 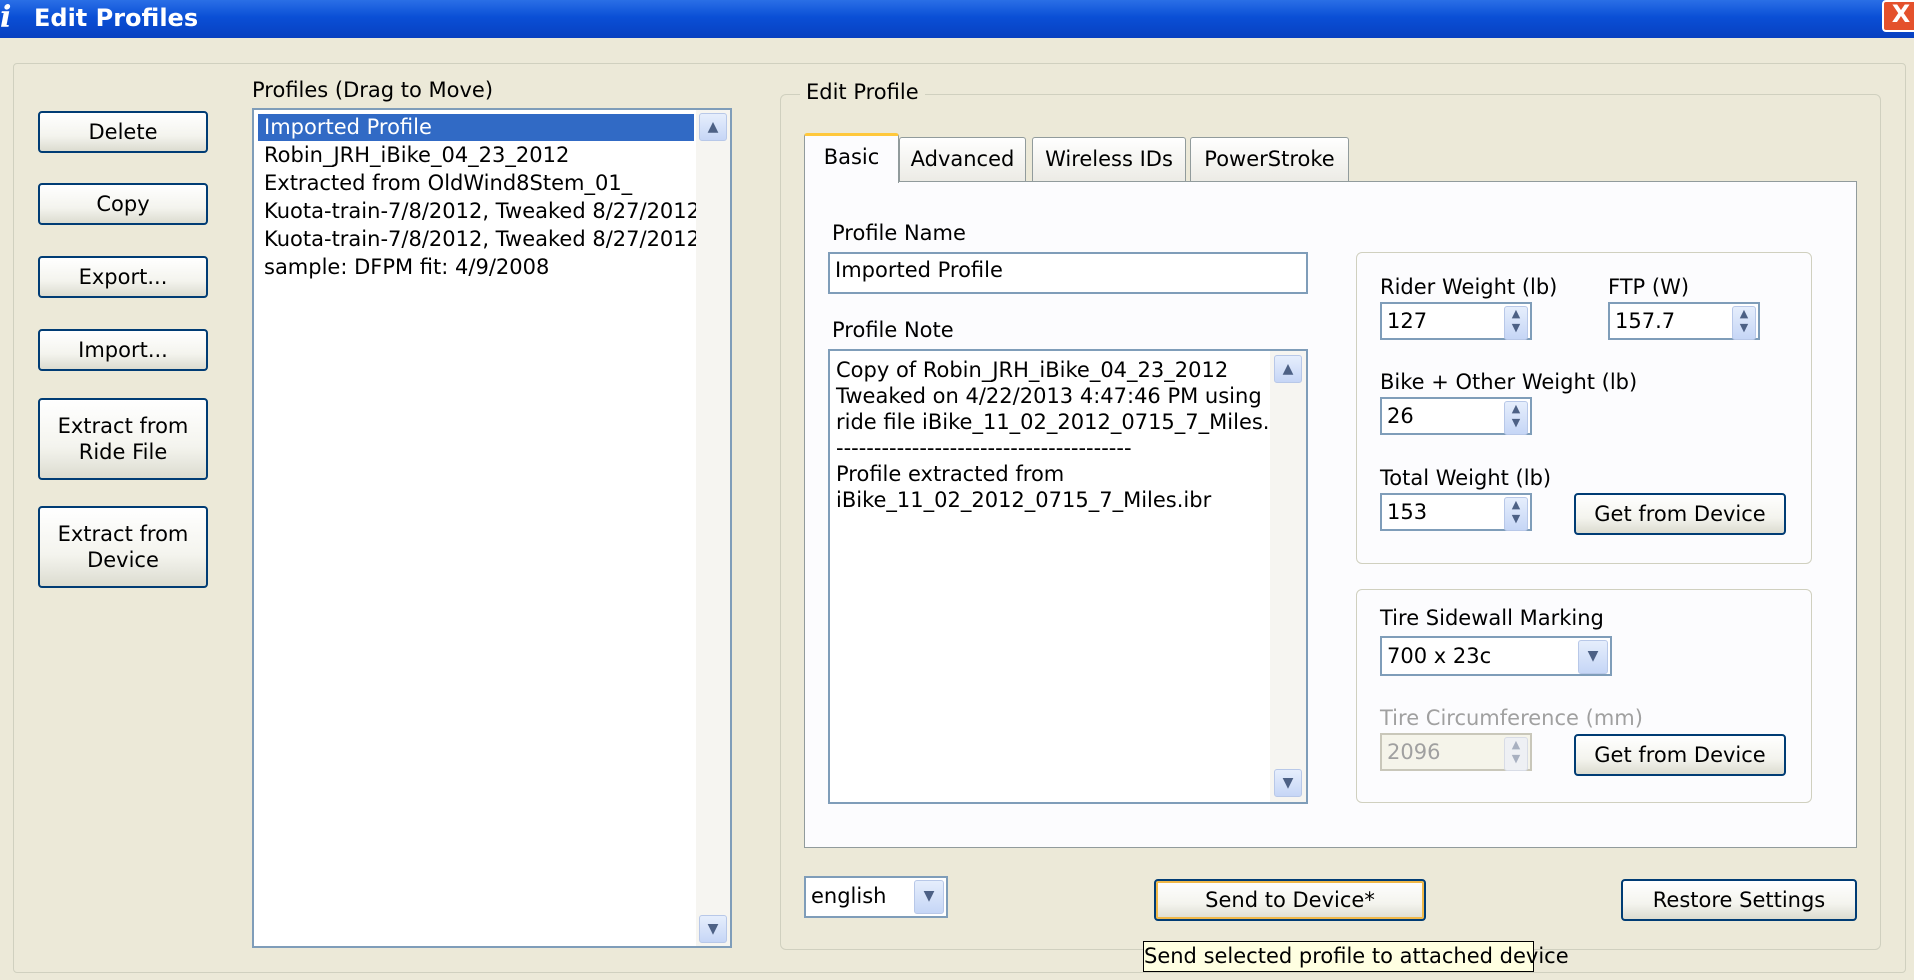 I want to click on window-title: Edit Profiles, so click(x=116, y=18).